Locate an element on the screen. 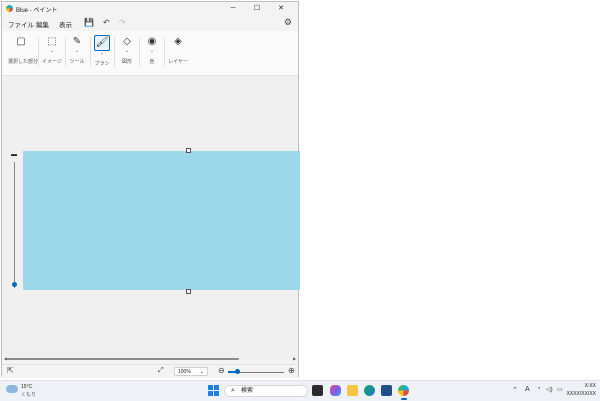 This screenshot has height=401, width=600. resize-handle-bottom is located at coordinates (188, 291).